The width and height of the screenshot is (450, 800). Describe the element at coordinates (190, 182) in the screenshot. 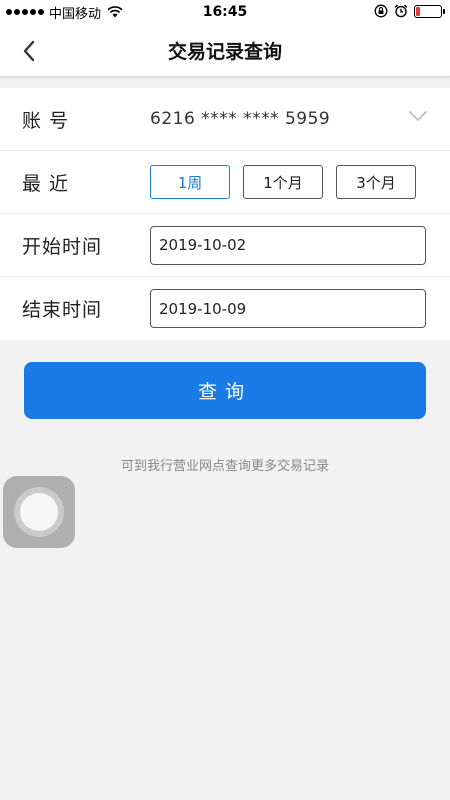

I see `period-1-week-button: 1周` at that location.